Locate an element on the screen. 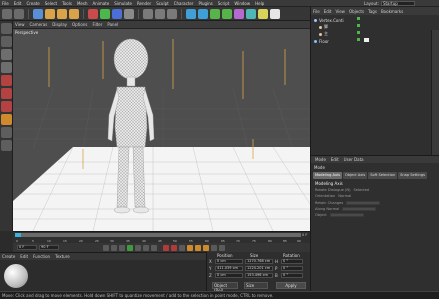  attr-menu-edit: Edit is located at coordinates (335, 159).